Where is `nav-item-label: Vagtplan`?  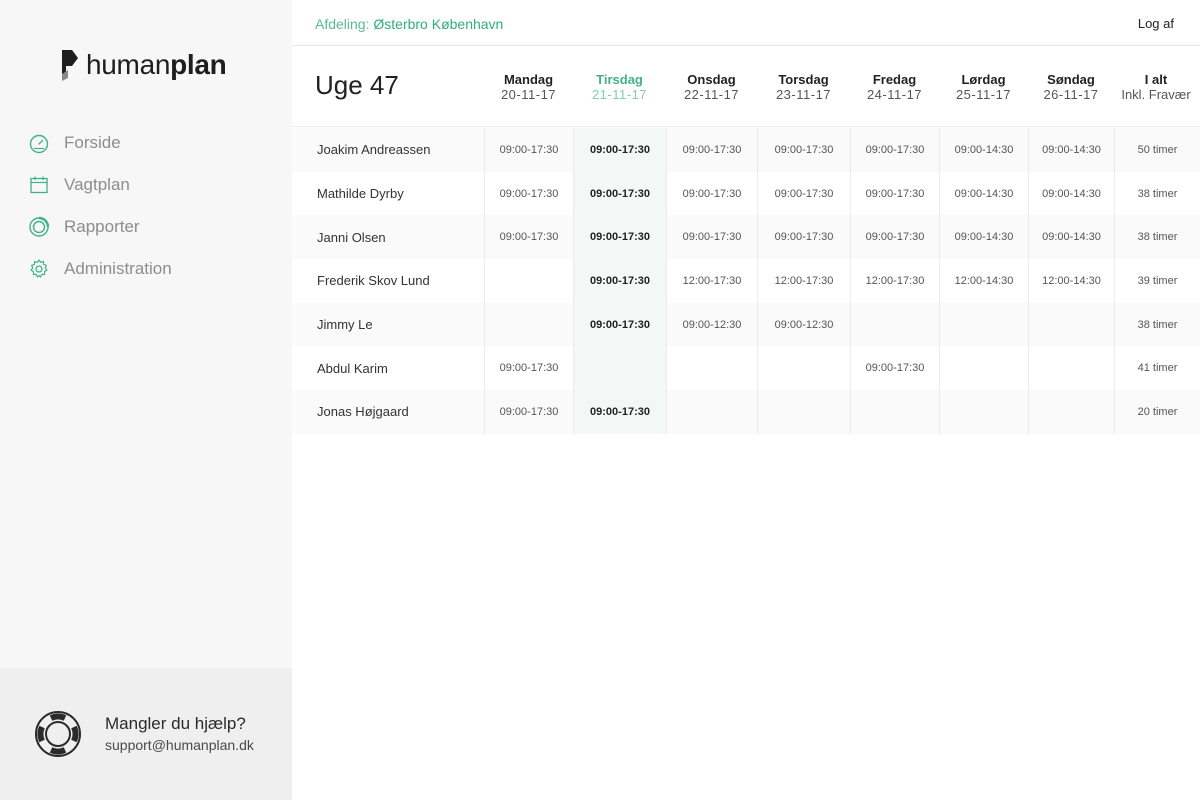 nav-item-label: Vagtplan is located at coordinates (97, 184).